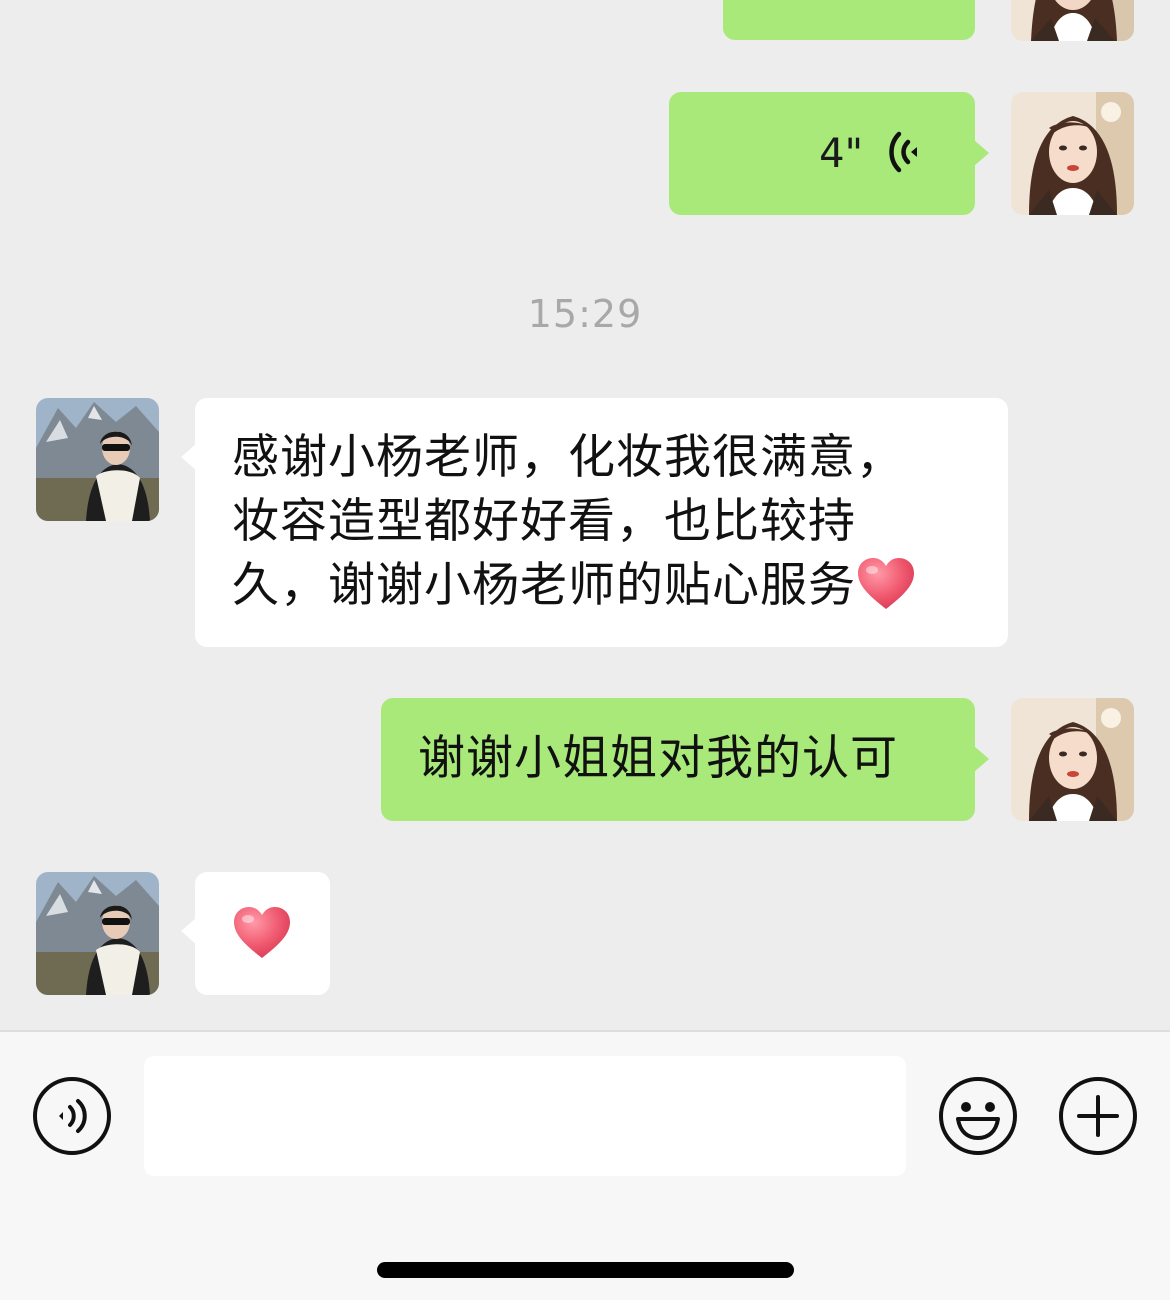  Describe the element at coordinates (841, 153) in the screenshot. I see `voice-duration: 4"` at that location.